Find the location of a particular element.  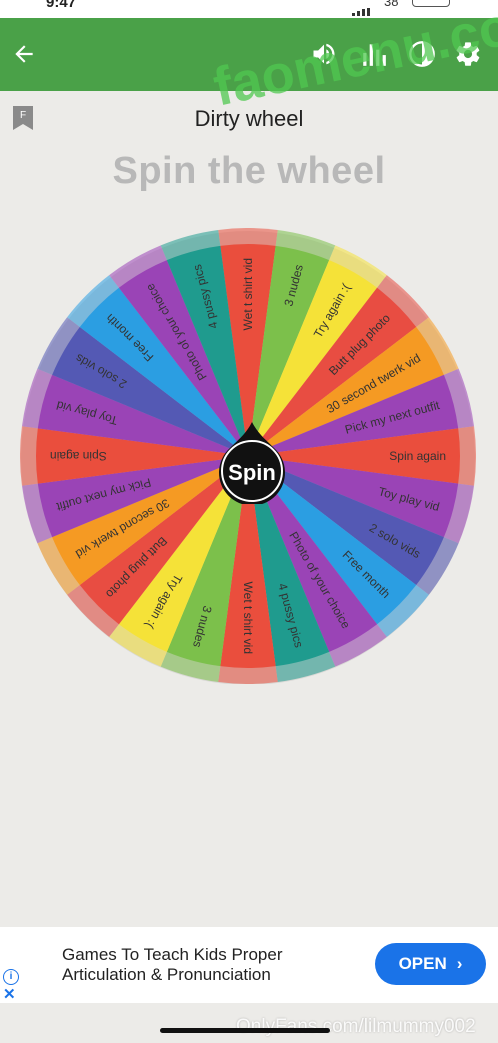

app-bar is located at coordinates (249, 54).